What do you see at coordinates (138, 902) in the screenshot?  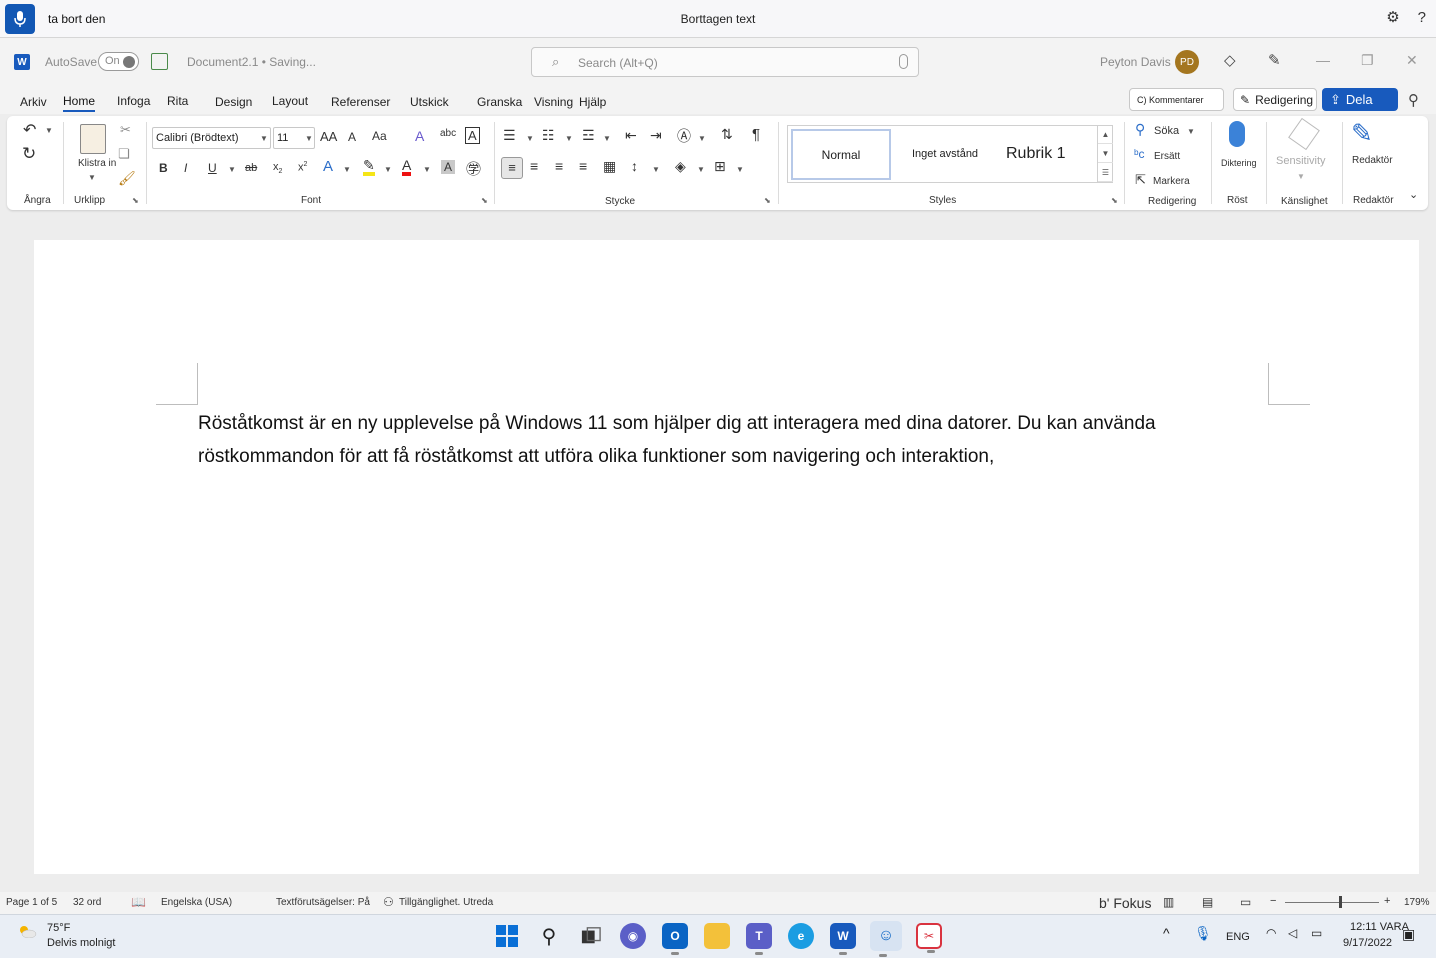 I see `proofing-book-icon: 📖` at bounding box center [138, 902].